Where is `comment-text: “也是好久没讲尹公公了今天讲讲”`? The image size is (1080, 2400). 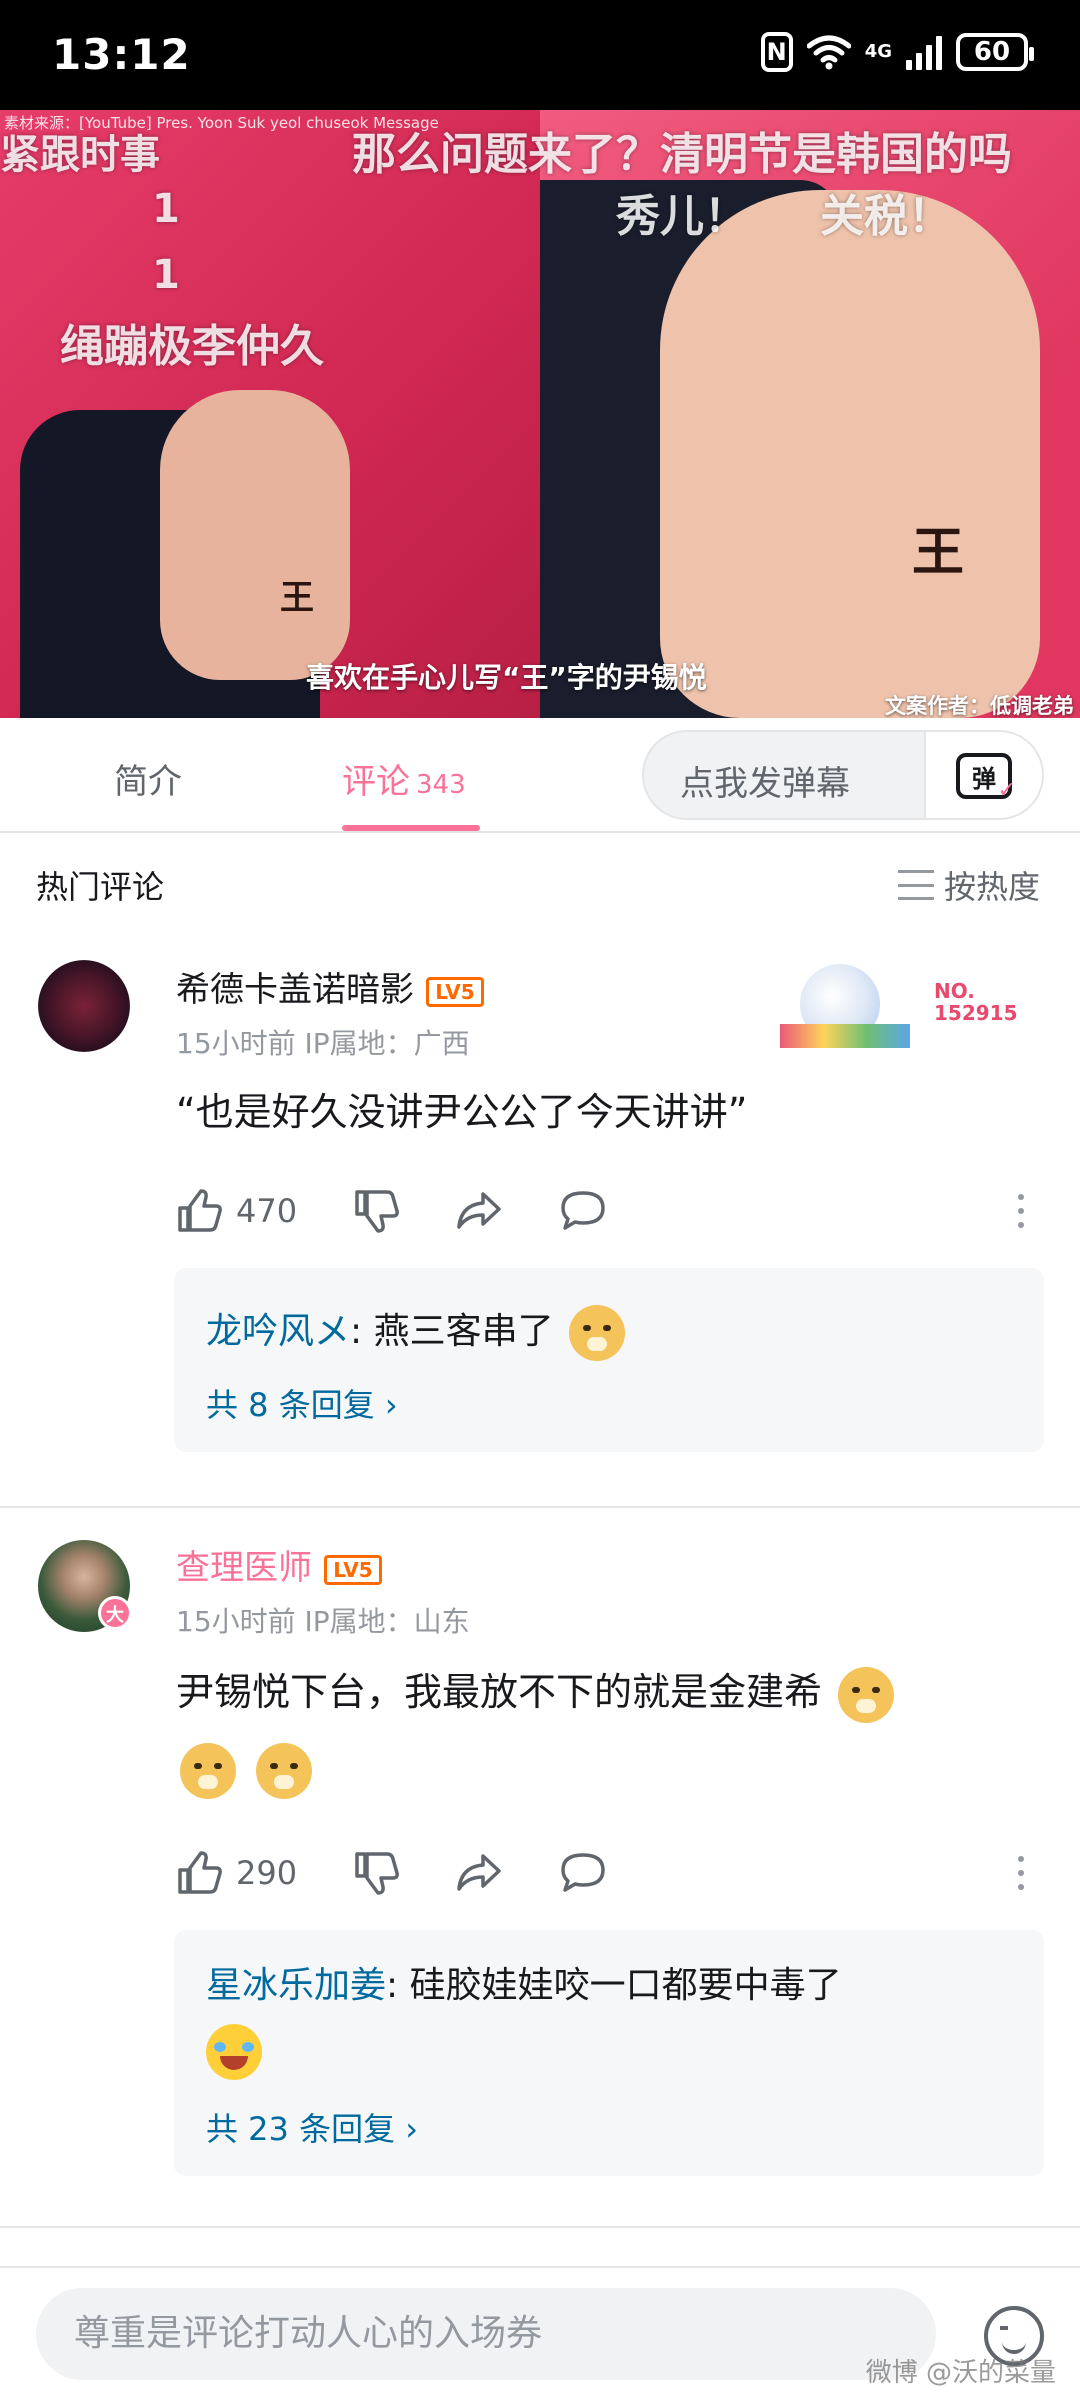 comment-text: “也是好久没讲尹公公了今天讲讲” is located at coordinates (462, 1112).